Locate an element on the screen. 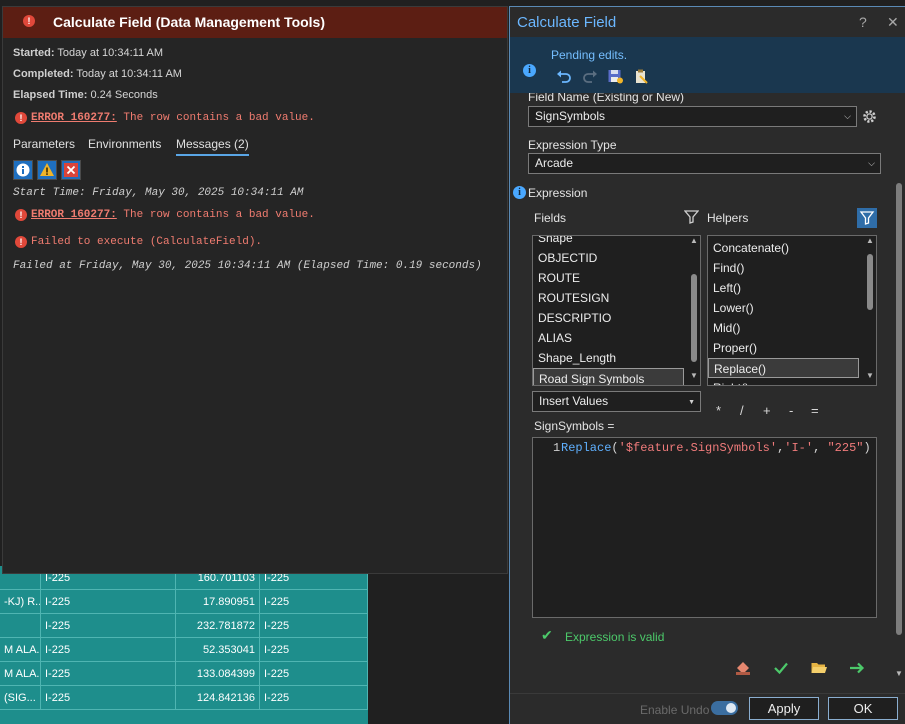  table-row: -KJ) R... I-225 17.890951 I-225 is located at coordinates (184, 602).